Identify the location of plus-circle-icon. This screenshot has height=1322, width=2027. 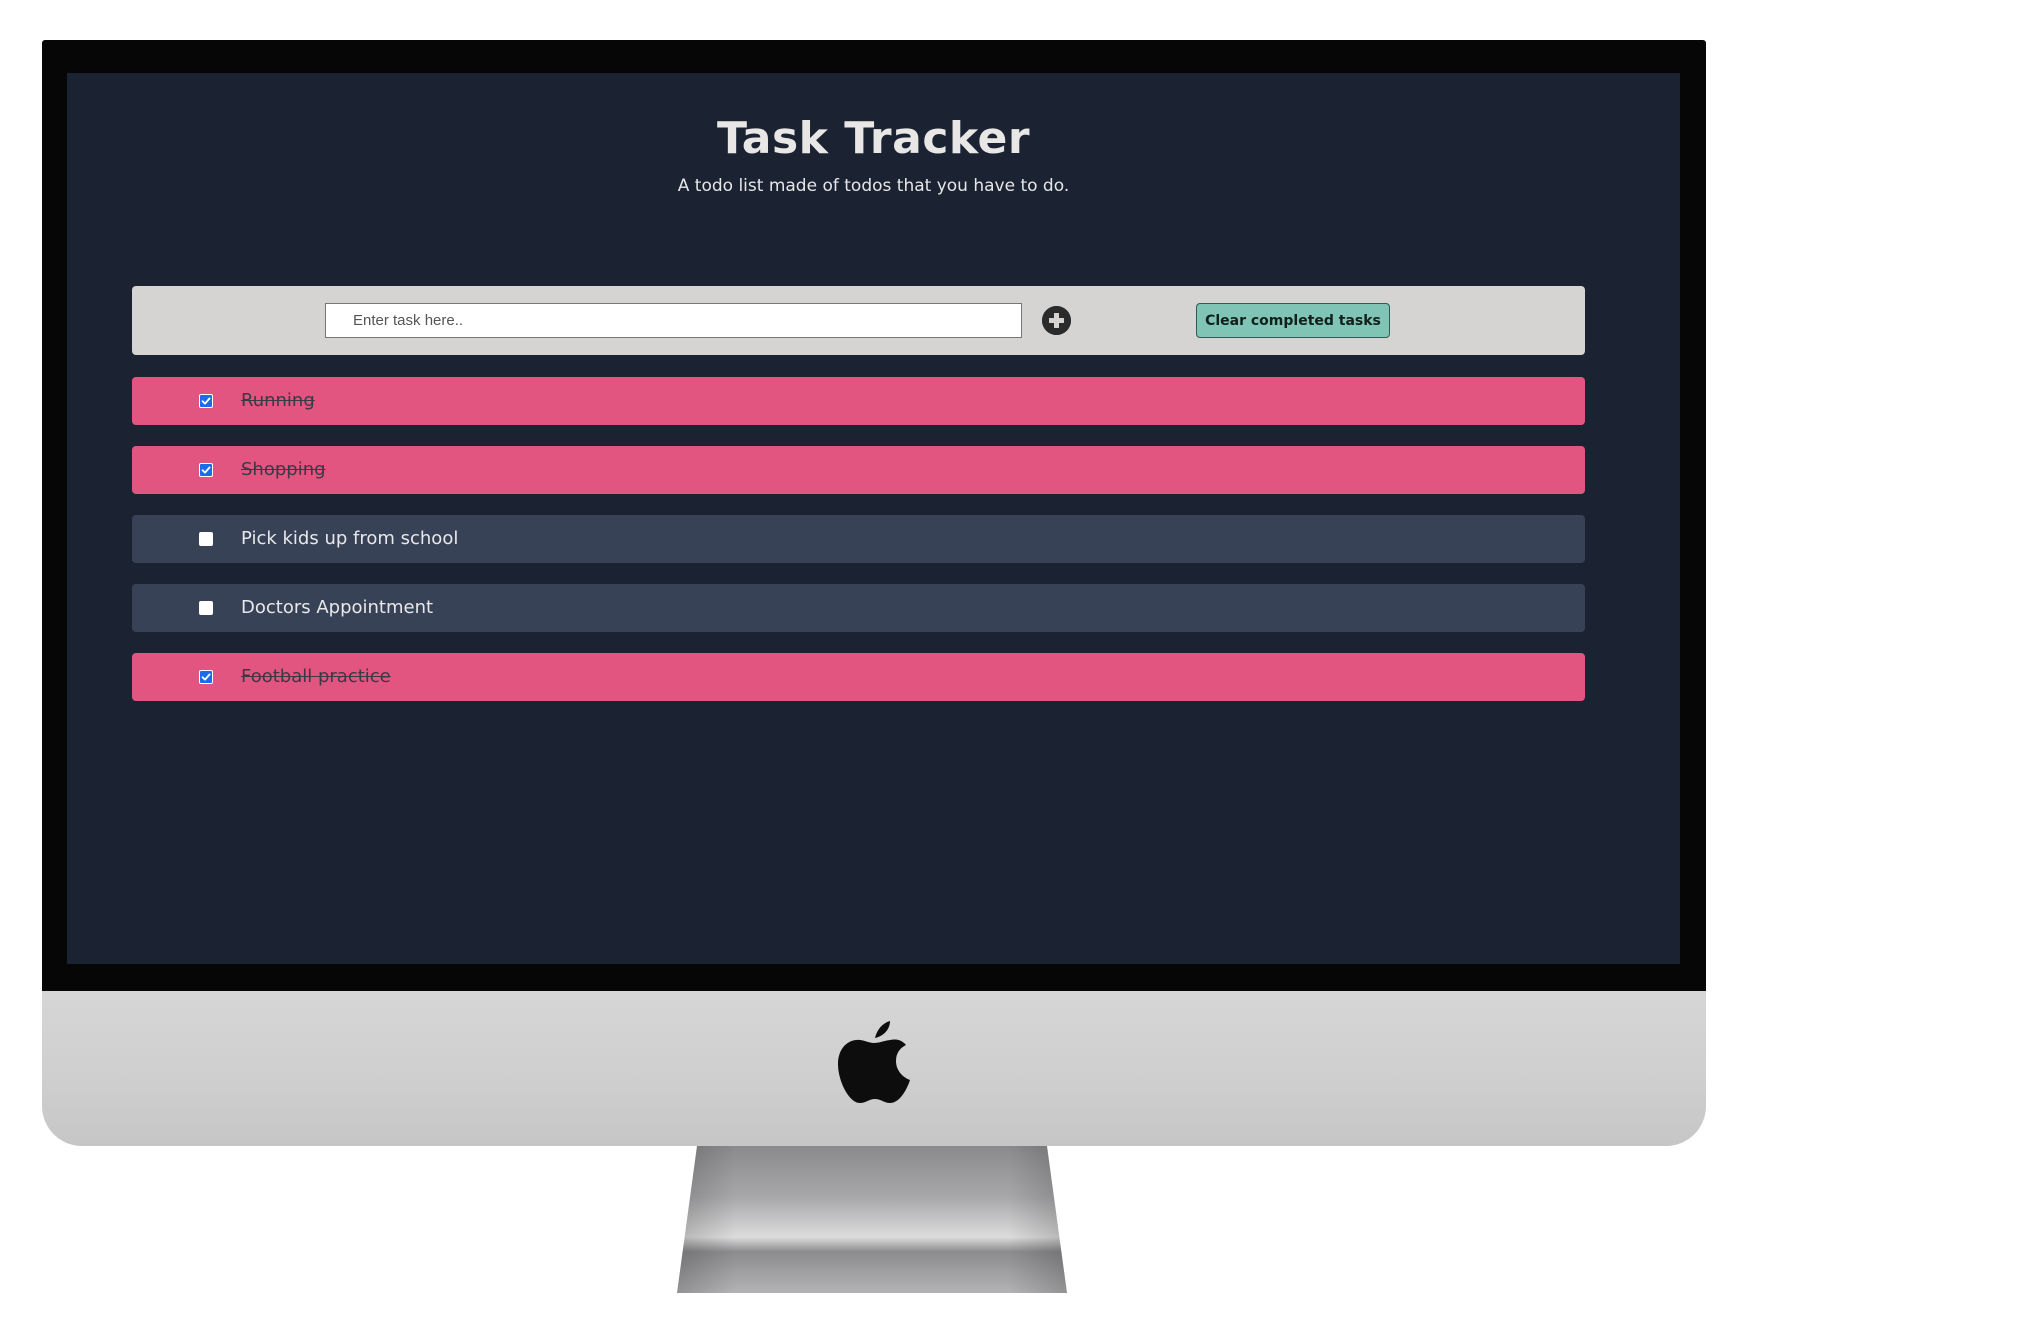
(1056, 320).